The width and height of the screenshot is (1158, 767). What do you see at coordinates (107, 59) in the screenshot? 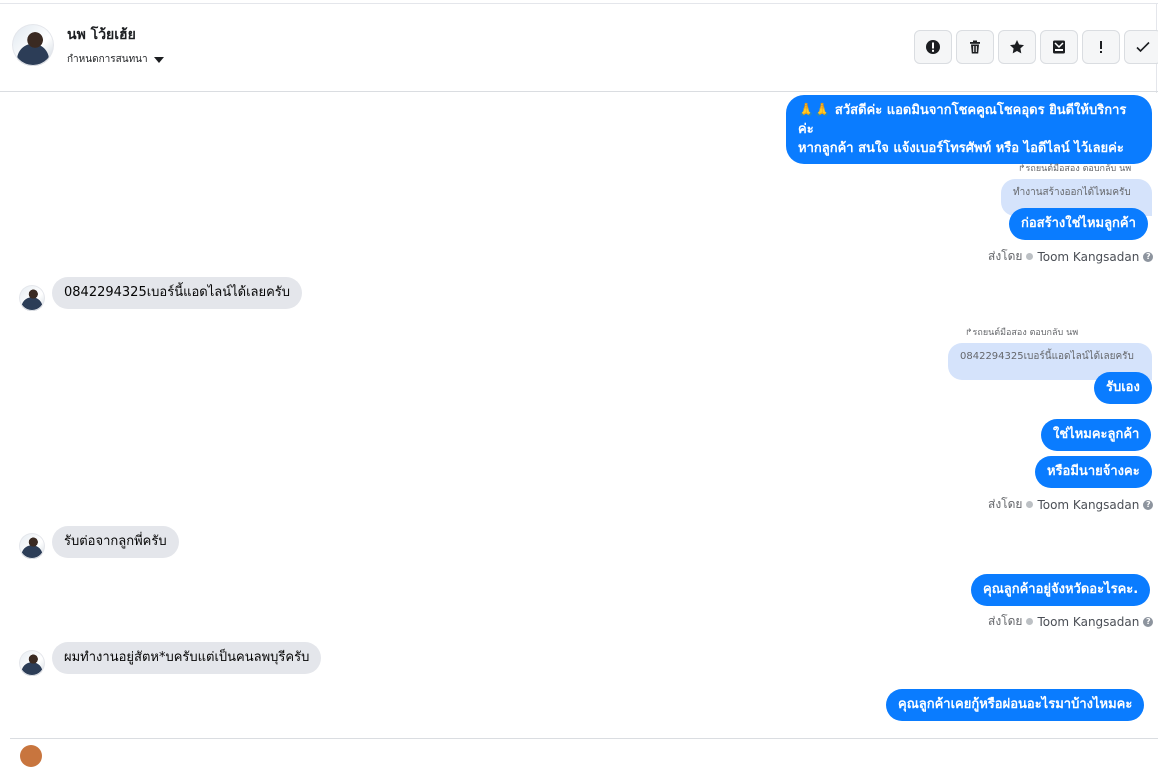
I see `assign-label: กำหนดการสนทนา` at bounding box center [107, 59].